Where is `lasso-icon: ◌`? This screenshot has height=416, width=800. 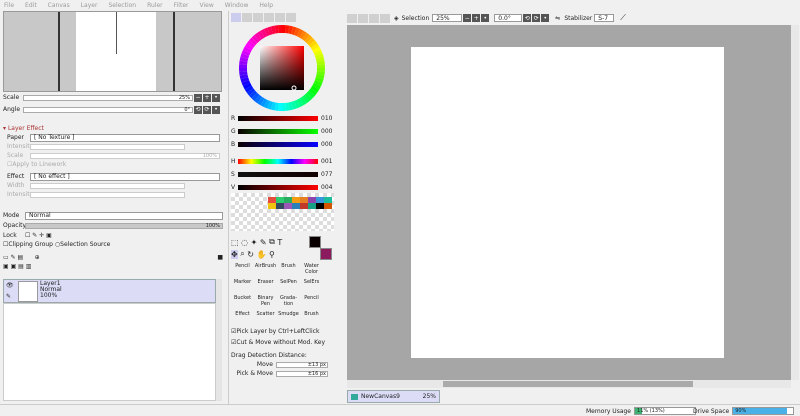 lasso-icon: ◌ is located at coordinates (244, 242).